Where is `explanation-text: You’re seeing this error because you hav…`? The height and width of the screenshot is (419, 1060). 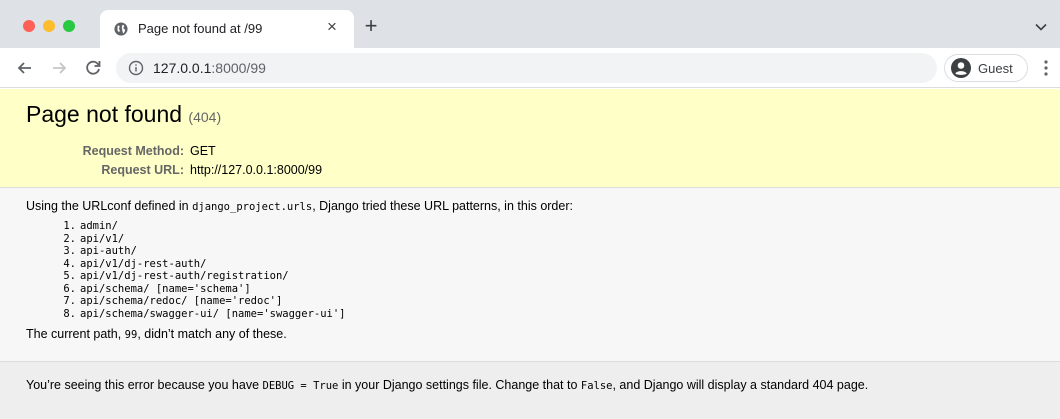 explanation-text: You’re seeing this error because you hav… is located at coordinates (530, 385).